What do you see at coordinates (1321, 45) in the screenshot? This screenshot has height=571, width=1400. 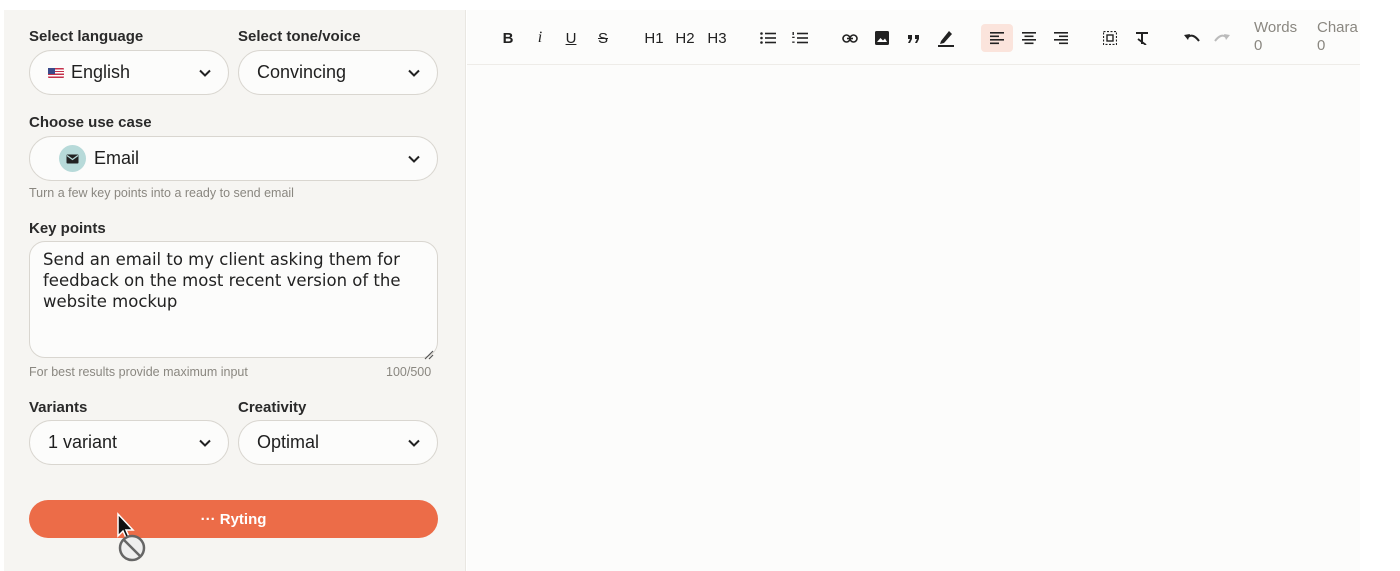 I see `character-count-value: 0` at bounding box center [1321, 45].